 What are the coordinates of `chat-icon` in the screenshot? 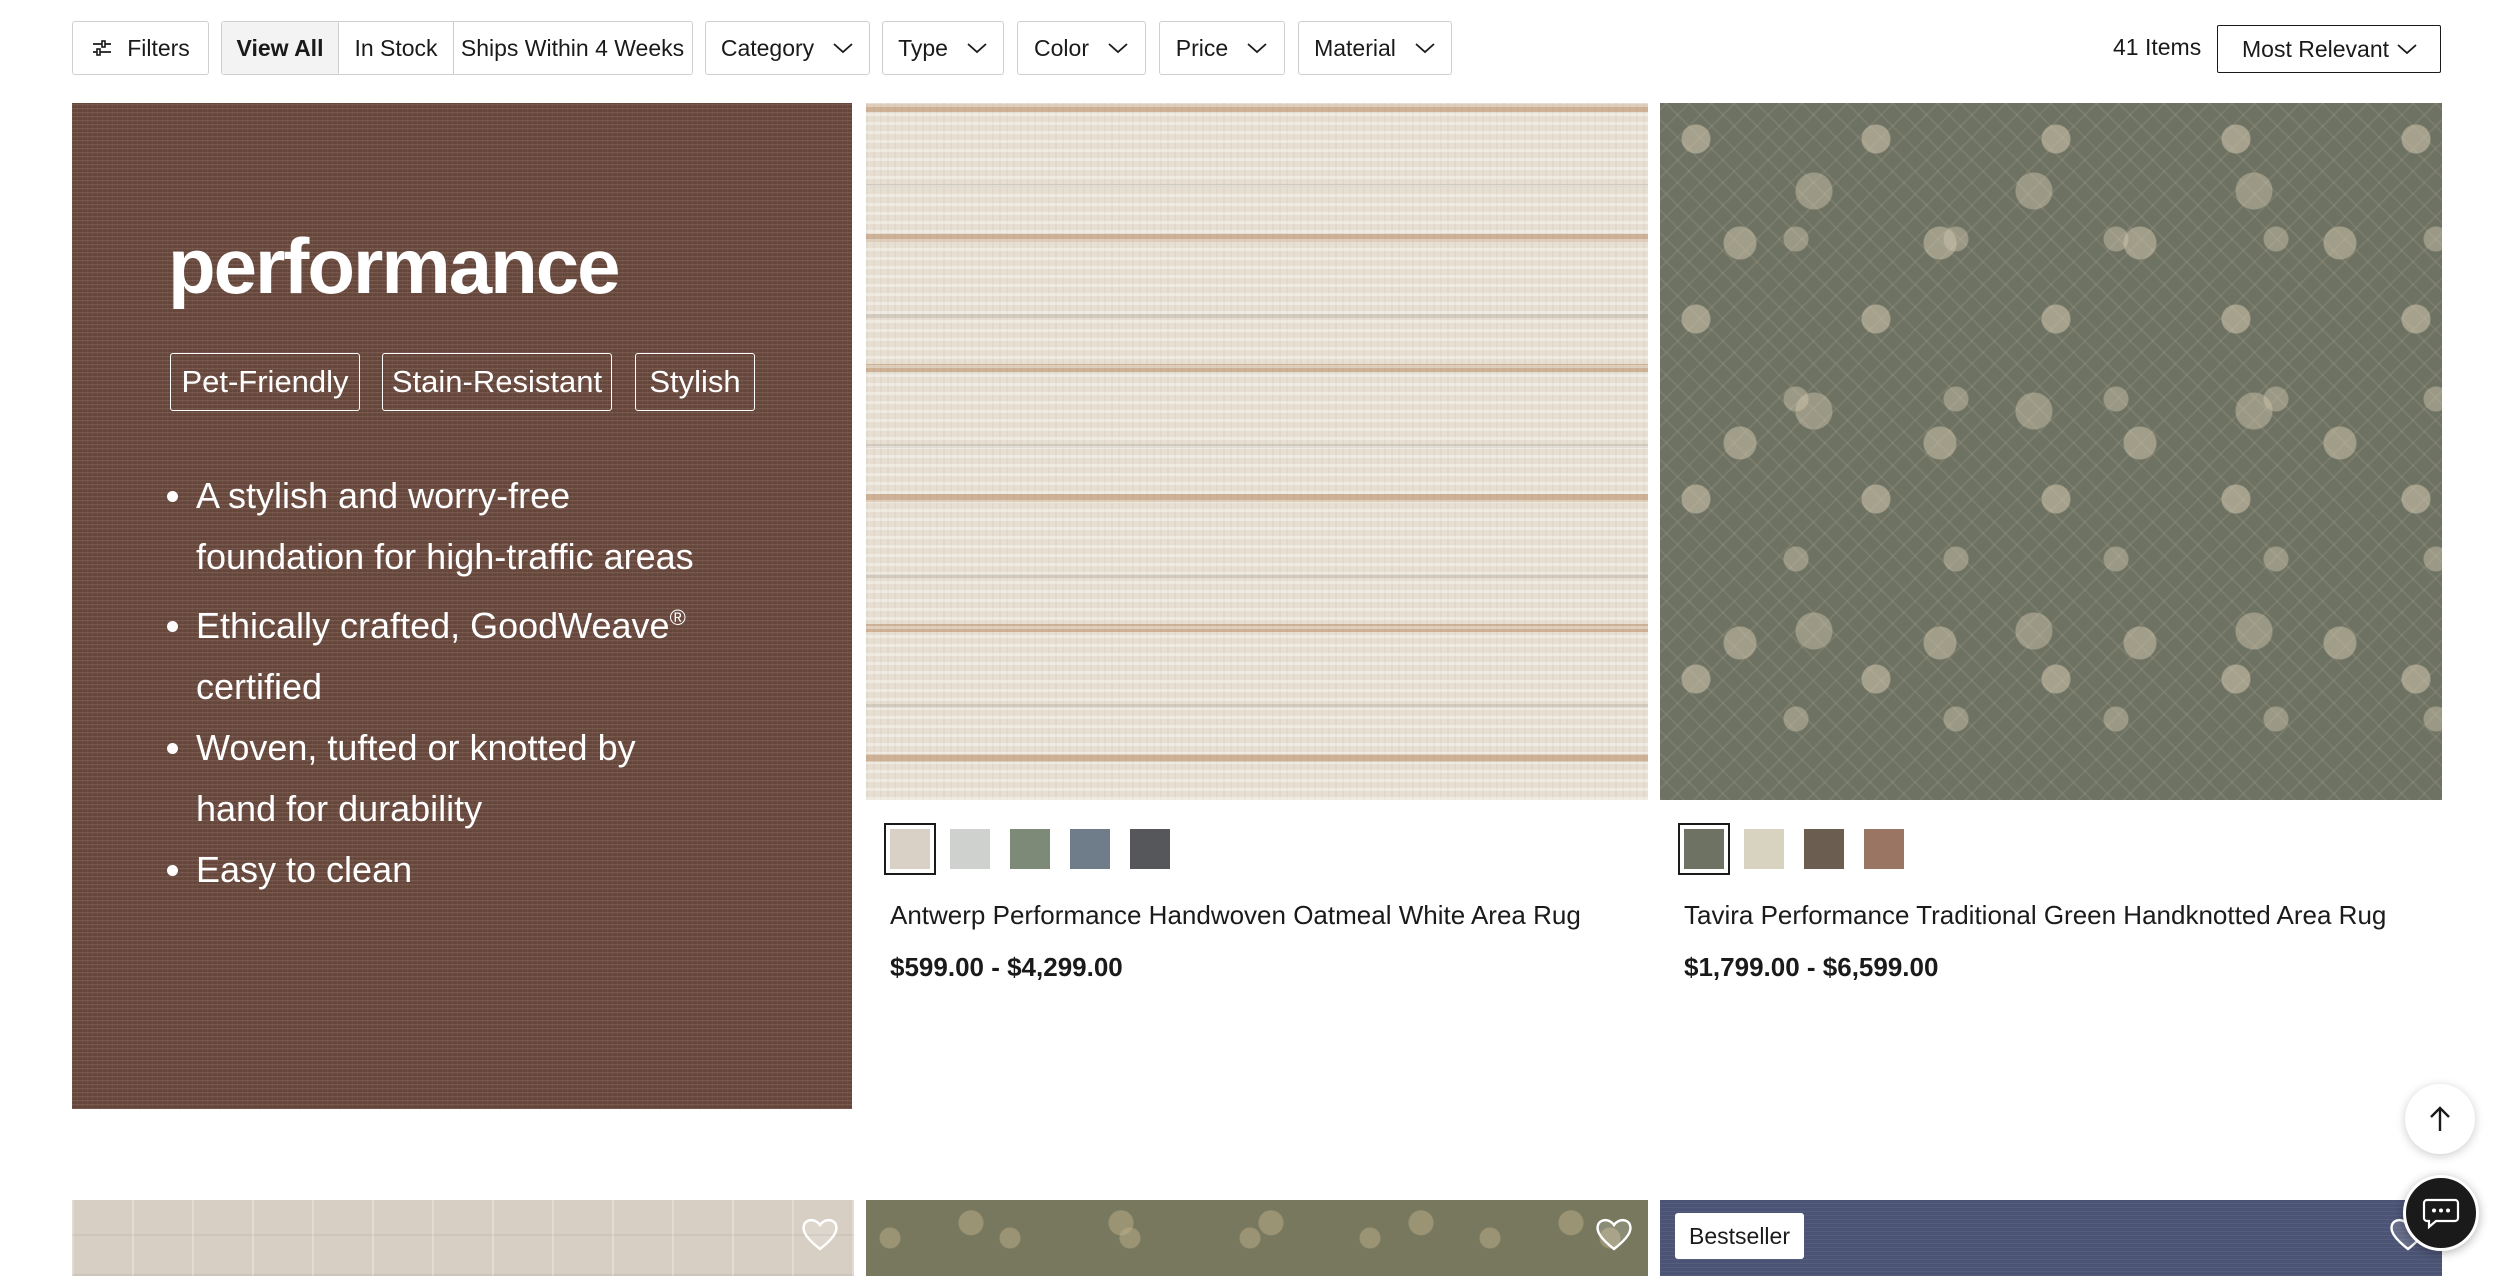 It's located at (2441, 1214).